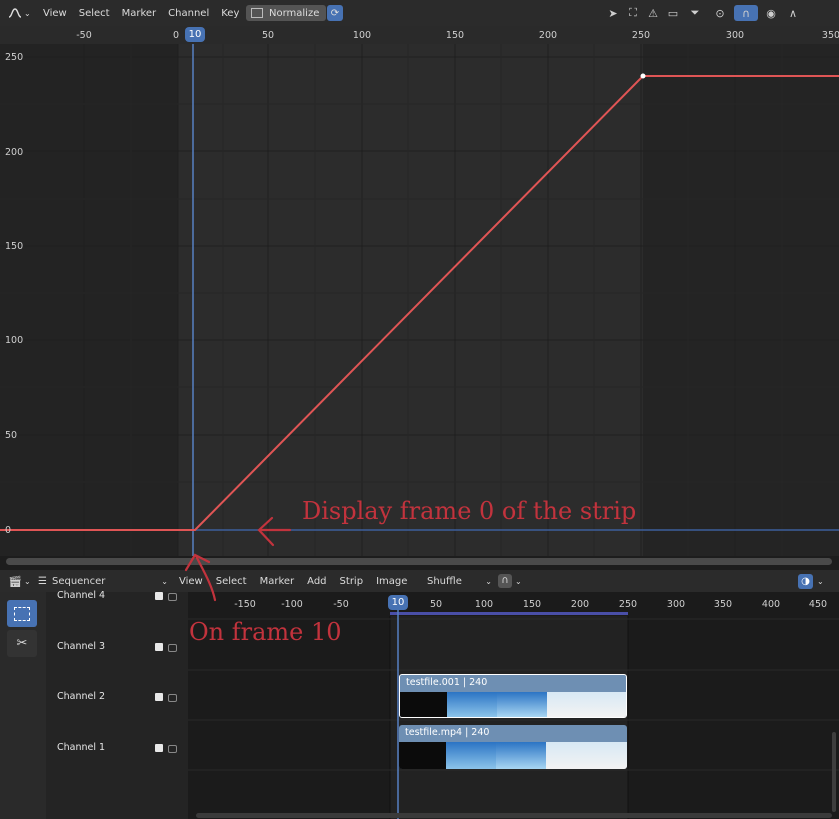  I want to click on graph-menu-bar: View Select Marker Channel Key, so click(141, 13).